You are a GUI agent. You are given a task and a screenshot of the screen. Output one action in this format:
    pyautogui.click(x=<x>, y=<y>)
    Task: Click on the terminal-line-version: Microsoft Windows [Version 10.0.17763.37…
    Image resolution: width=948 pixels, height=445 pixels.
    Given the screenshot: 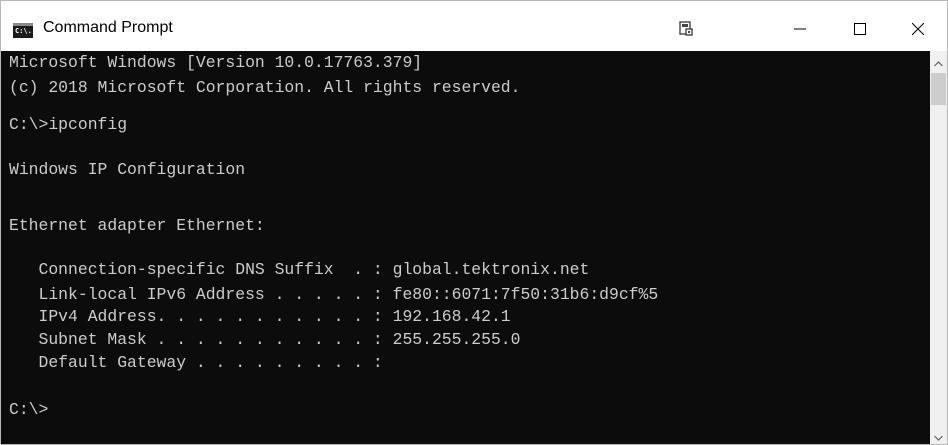 What is the action you would take?
    pyautogui.click(x=216, y=62)
    